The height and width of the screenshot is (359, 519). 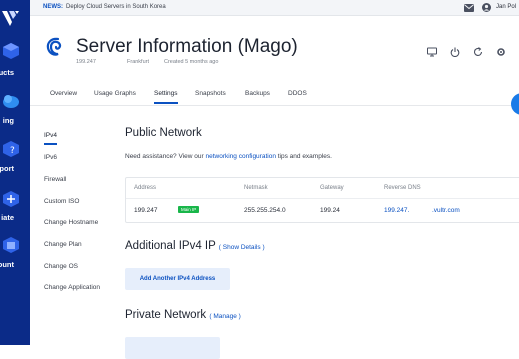 I want to click on sidebar-item-affiliate: iate, so click(x=15, y=206).